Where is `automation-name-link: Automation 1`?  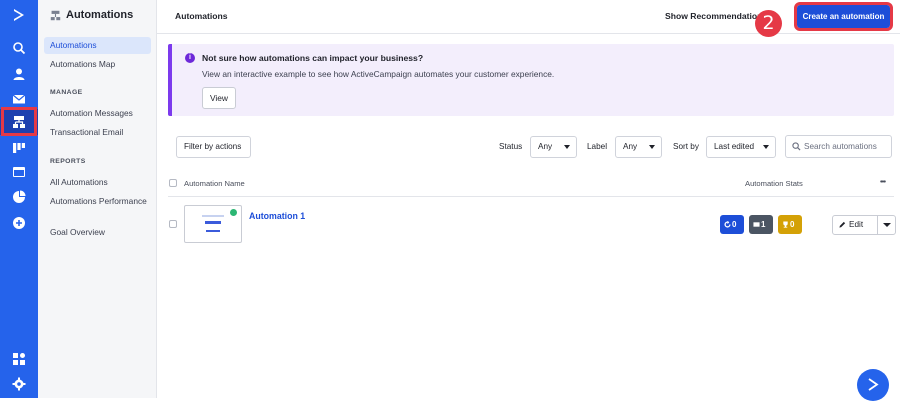 automation-name-link: Automation 1 is located at coordinates (277, 216).